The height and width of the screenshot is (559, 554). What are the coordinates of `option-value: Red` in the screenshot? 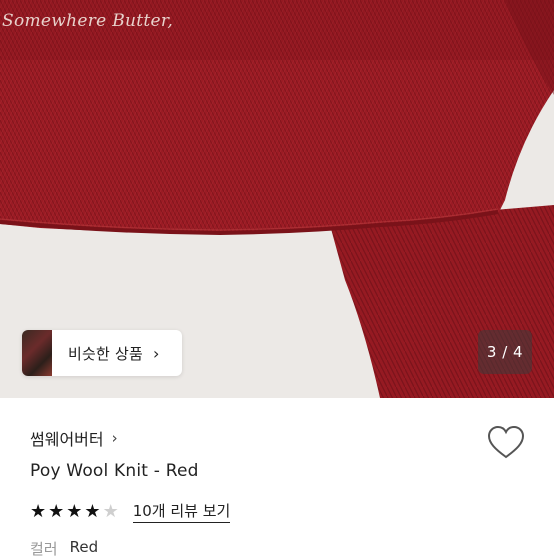 It's located at (84, 547).